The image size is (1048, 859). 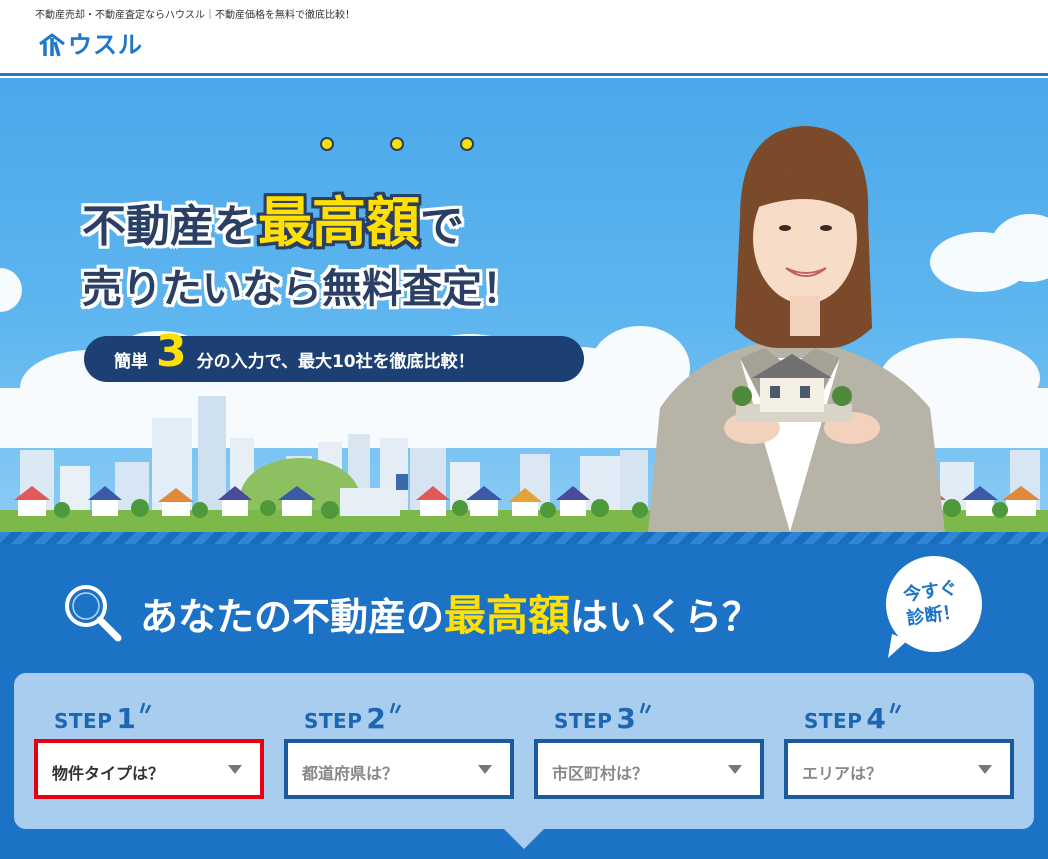 What do you see at coordinates (899, 769) in the screenshot?
I see `area-select: エリアは？` at bounding box center [899, 769].